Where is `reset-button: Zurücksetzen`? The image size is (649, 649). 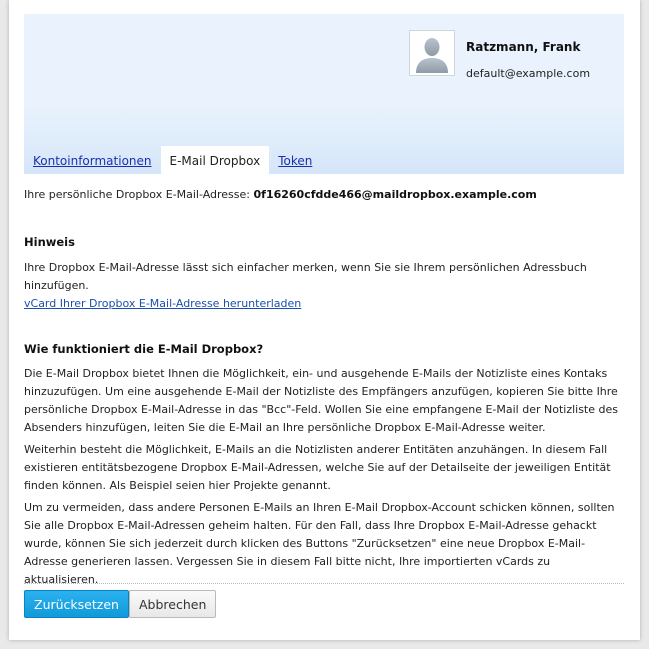
reset-button: Zurücksetzen is located at coordinates (76, 604).